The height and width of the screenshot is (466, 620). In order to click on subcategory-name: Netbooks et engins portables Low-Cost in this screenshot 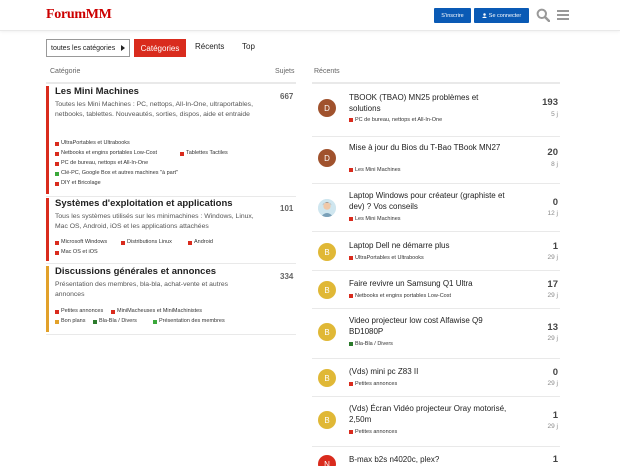, I will do `click(109, 153)`.